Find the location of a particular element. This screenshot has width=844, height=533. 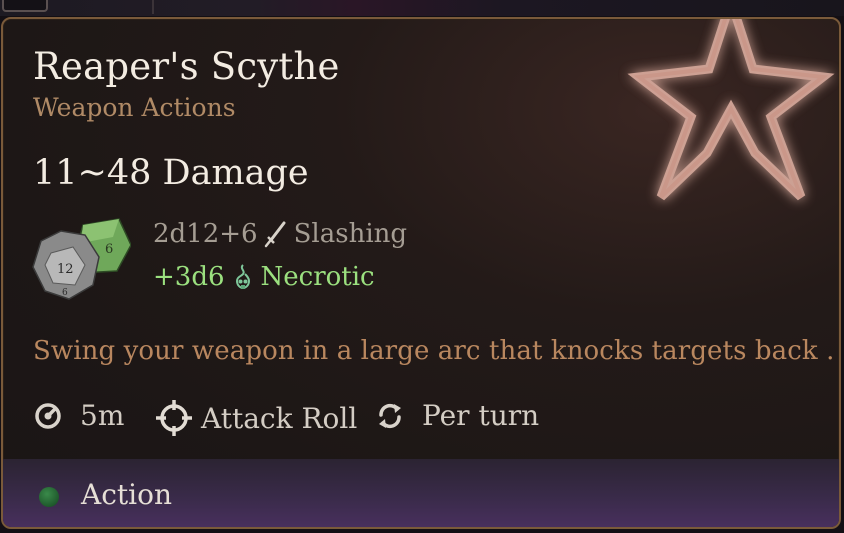

hotbar-tab is located at coordinates (25, 6).